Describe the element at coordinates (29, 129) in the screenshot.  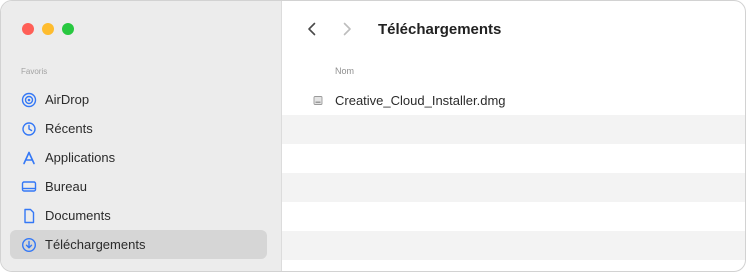
I see `clock-icon` at that location.